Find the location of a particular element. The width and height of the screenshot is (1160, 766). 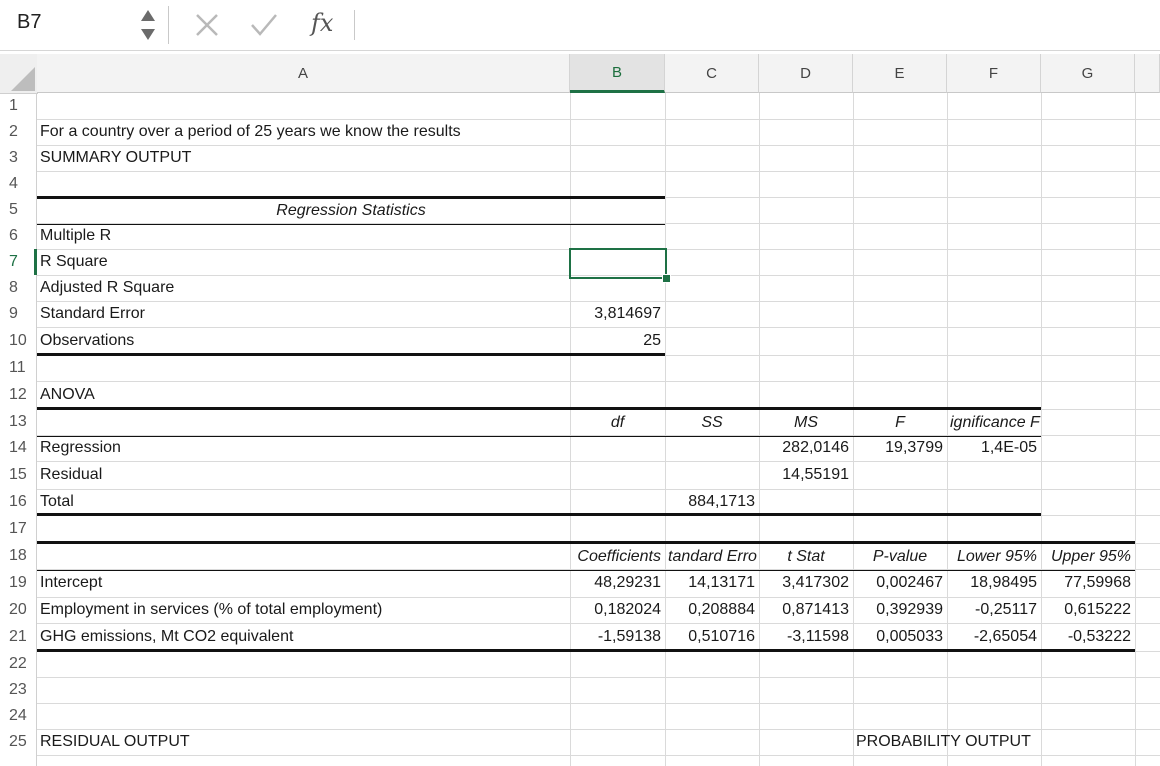

anova-cell: 1,4E-05 is located at coordinates (994, 448).